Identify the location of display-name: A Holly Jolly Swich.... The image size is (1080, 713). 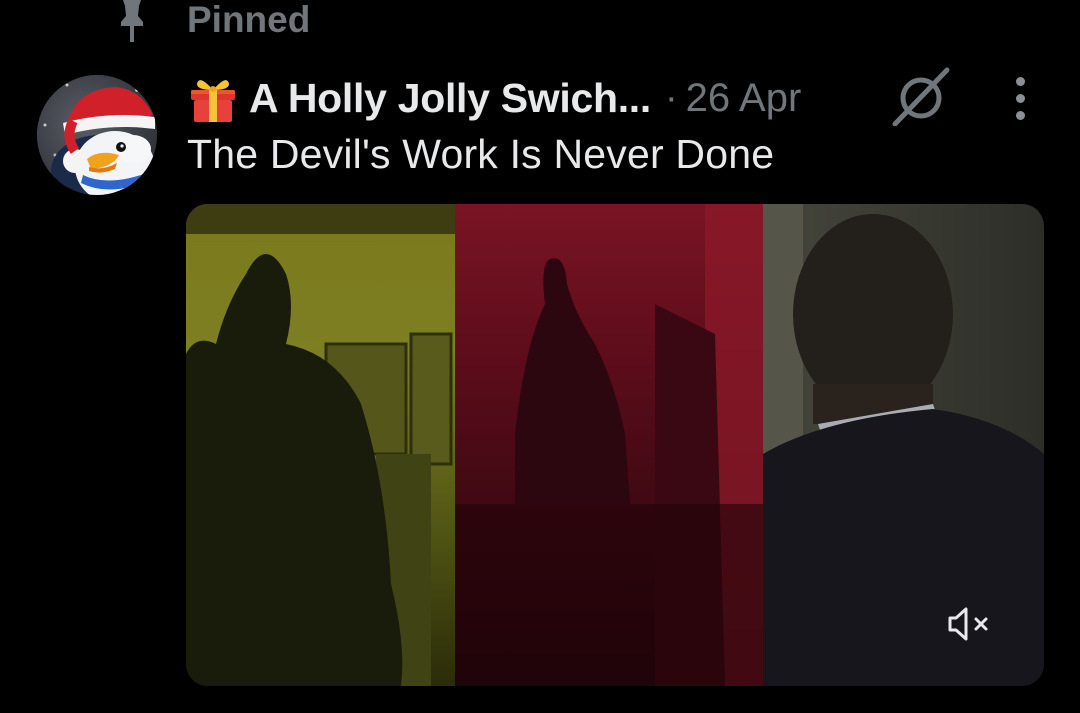
(450, 98).